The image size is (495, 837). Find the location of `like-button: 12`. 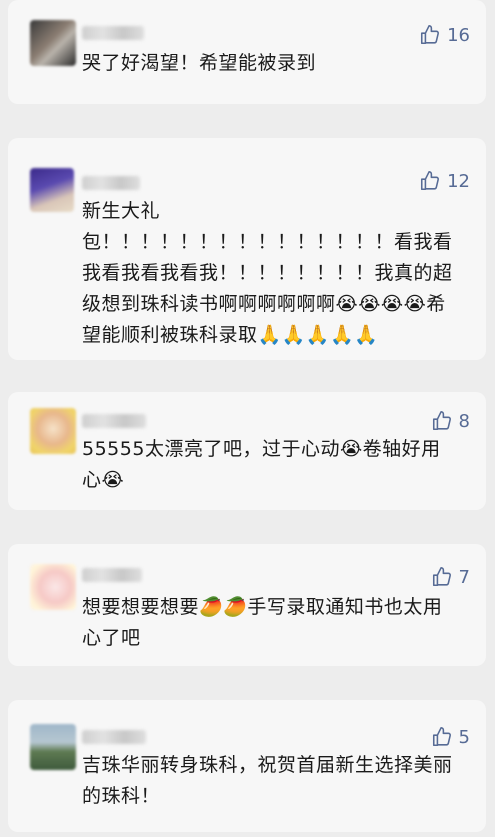

like-button: 12 is located at coordinates (444, 181).